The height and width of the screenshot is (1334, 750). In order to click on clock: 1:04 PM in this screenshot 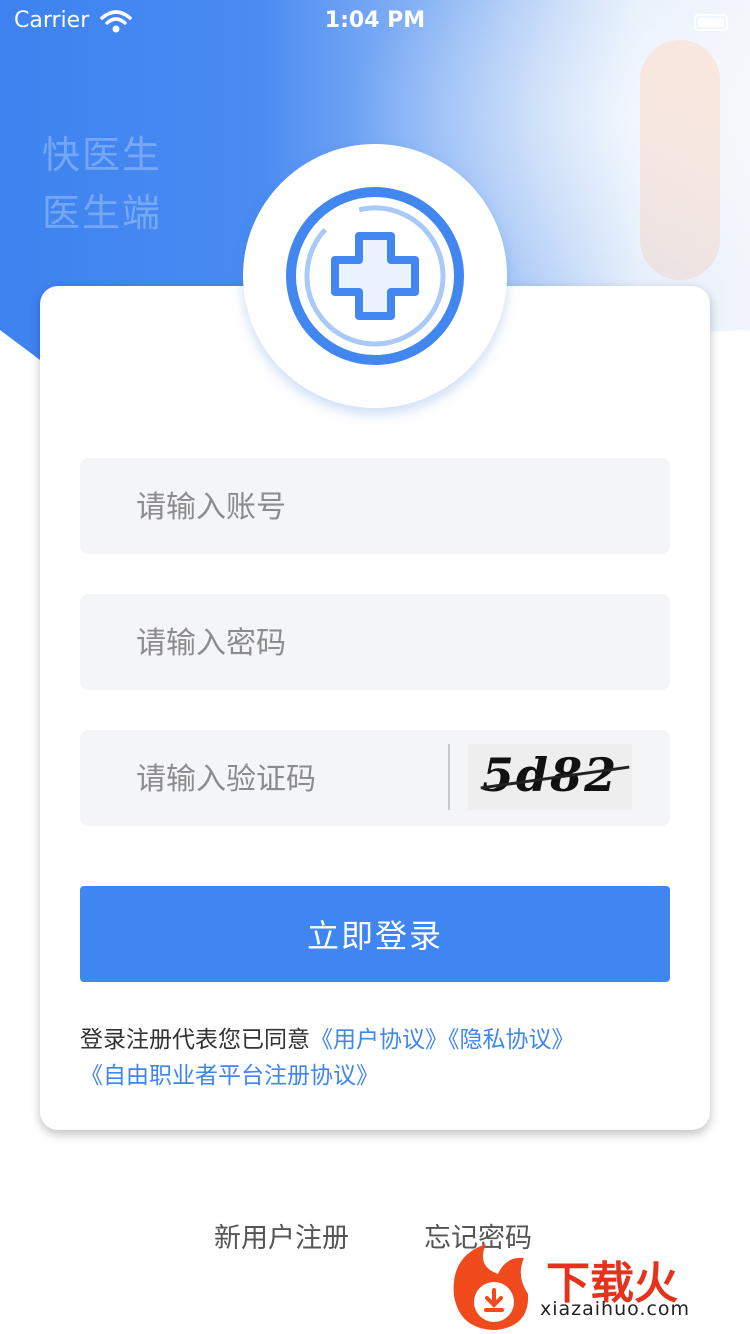, I will do `click(375, 20)`.